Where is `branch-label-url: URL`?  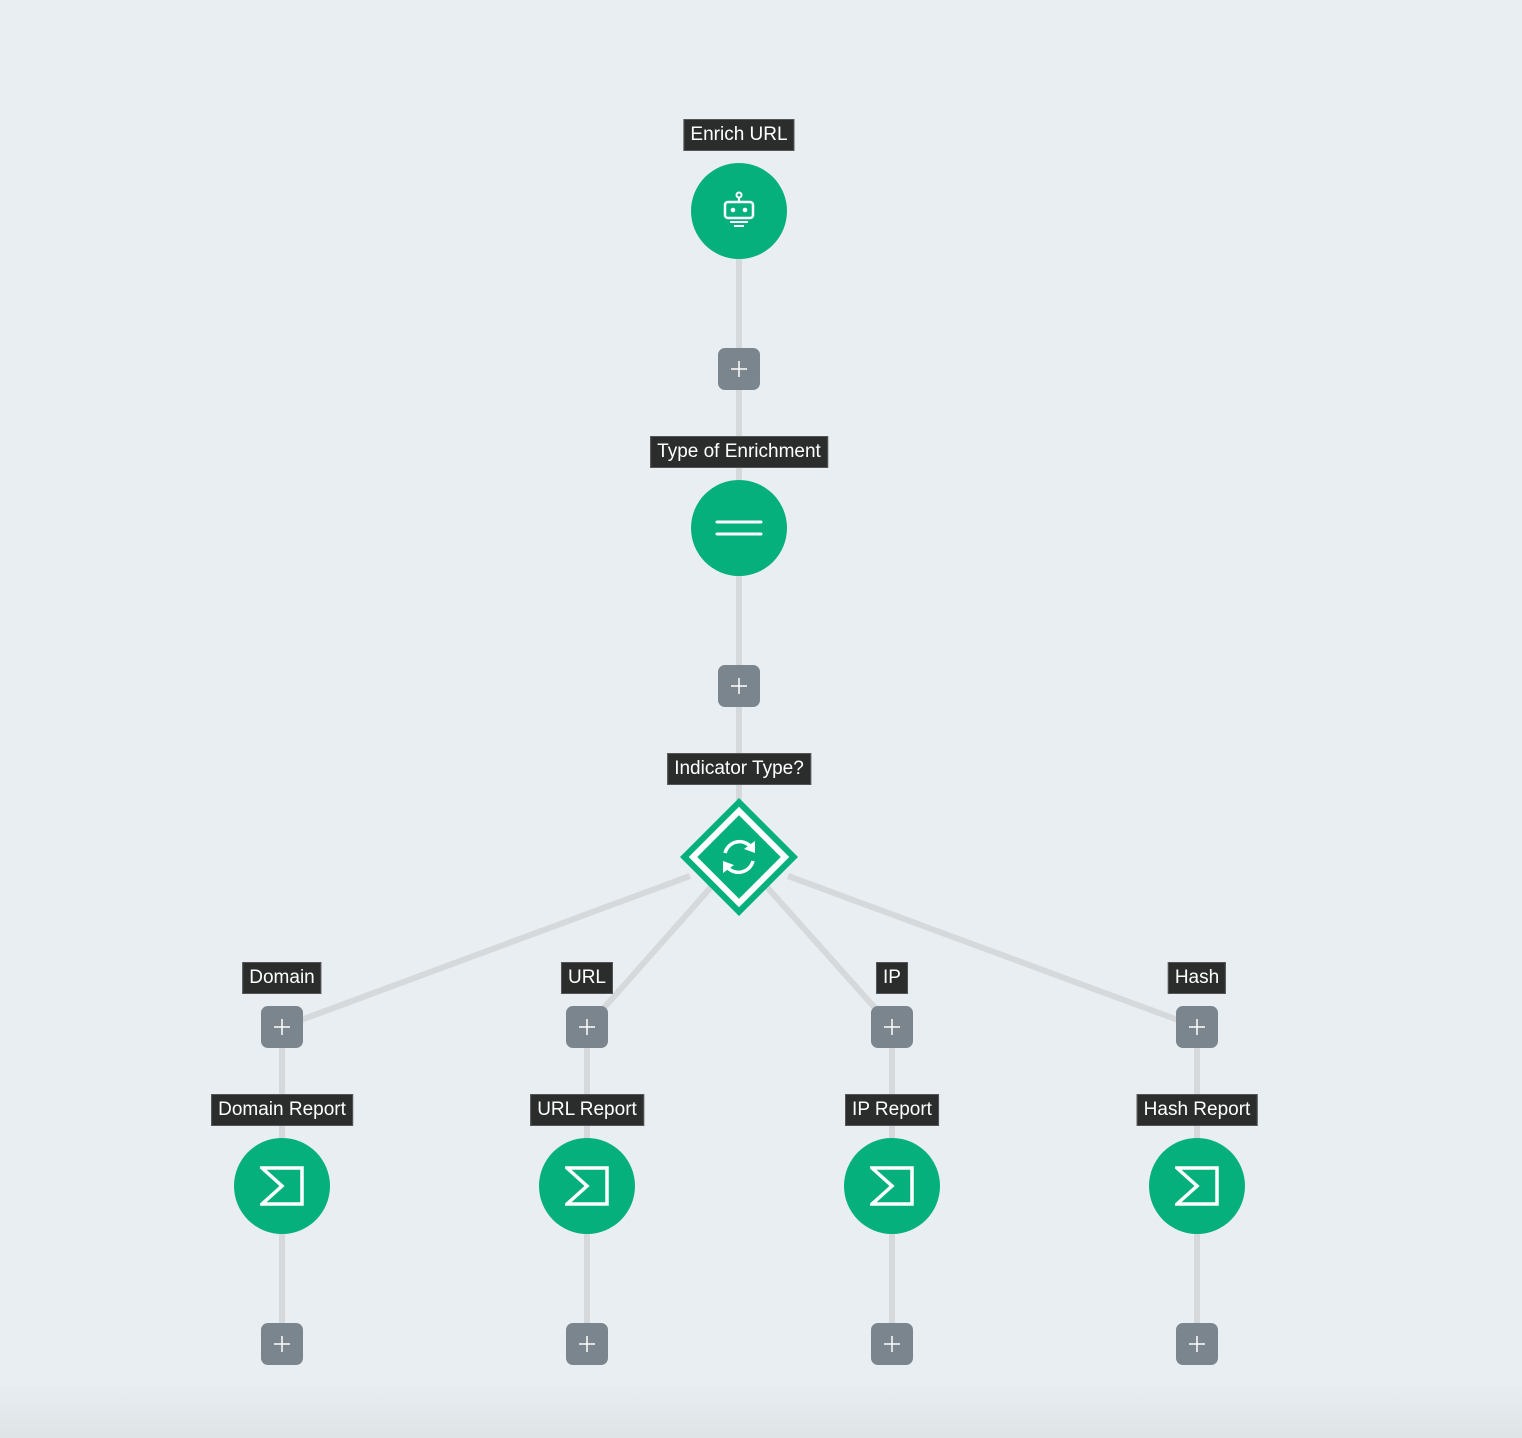 branch-label-url: URL is located at coordinates (587, 978).